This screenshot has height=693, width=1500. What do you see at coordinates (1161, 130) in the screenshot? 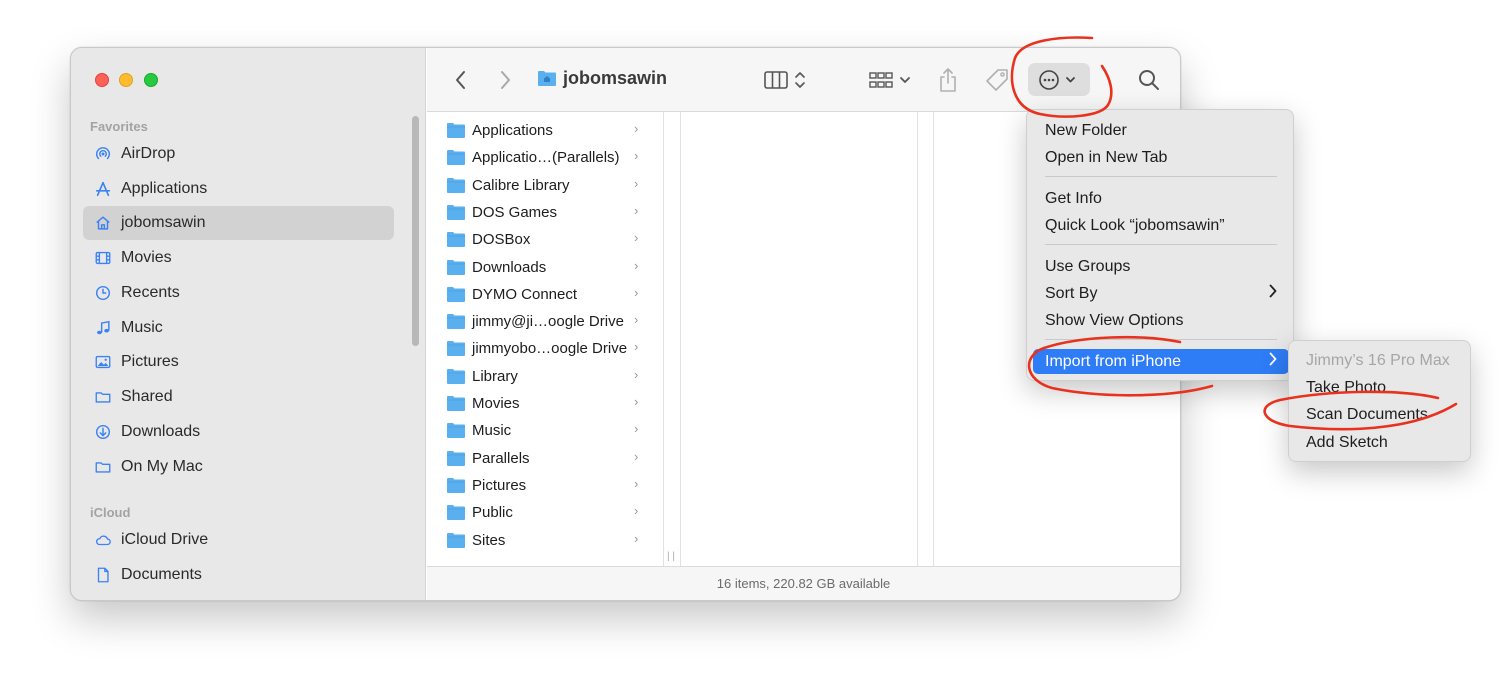
I see `menu-item-new-folder: New Folder` at bounding box center [1161, 130].